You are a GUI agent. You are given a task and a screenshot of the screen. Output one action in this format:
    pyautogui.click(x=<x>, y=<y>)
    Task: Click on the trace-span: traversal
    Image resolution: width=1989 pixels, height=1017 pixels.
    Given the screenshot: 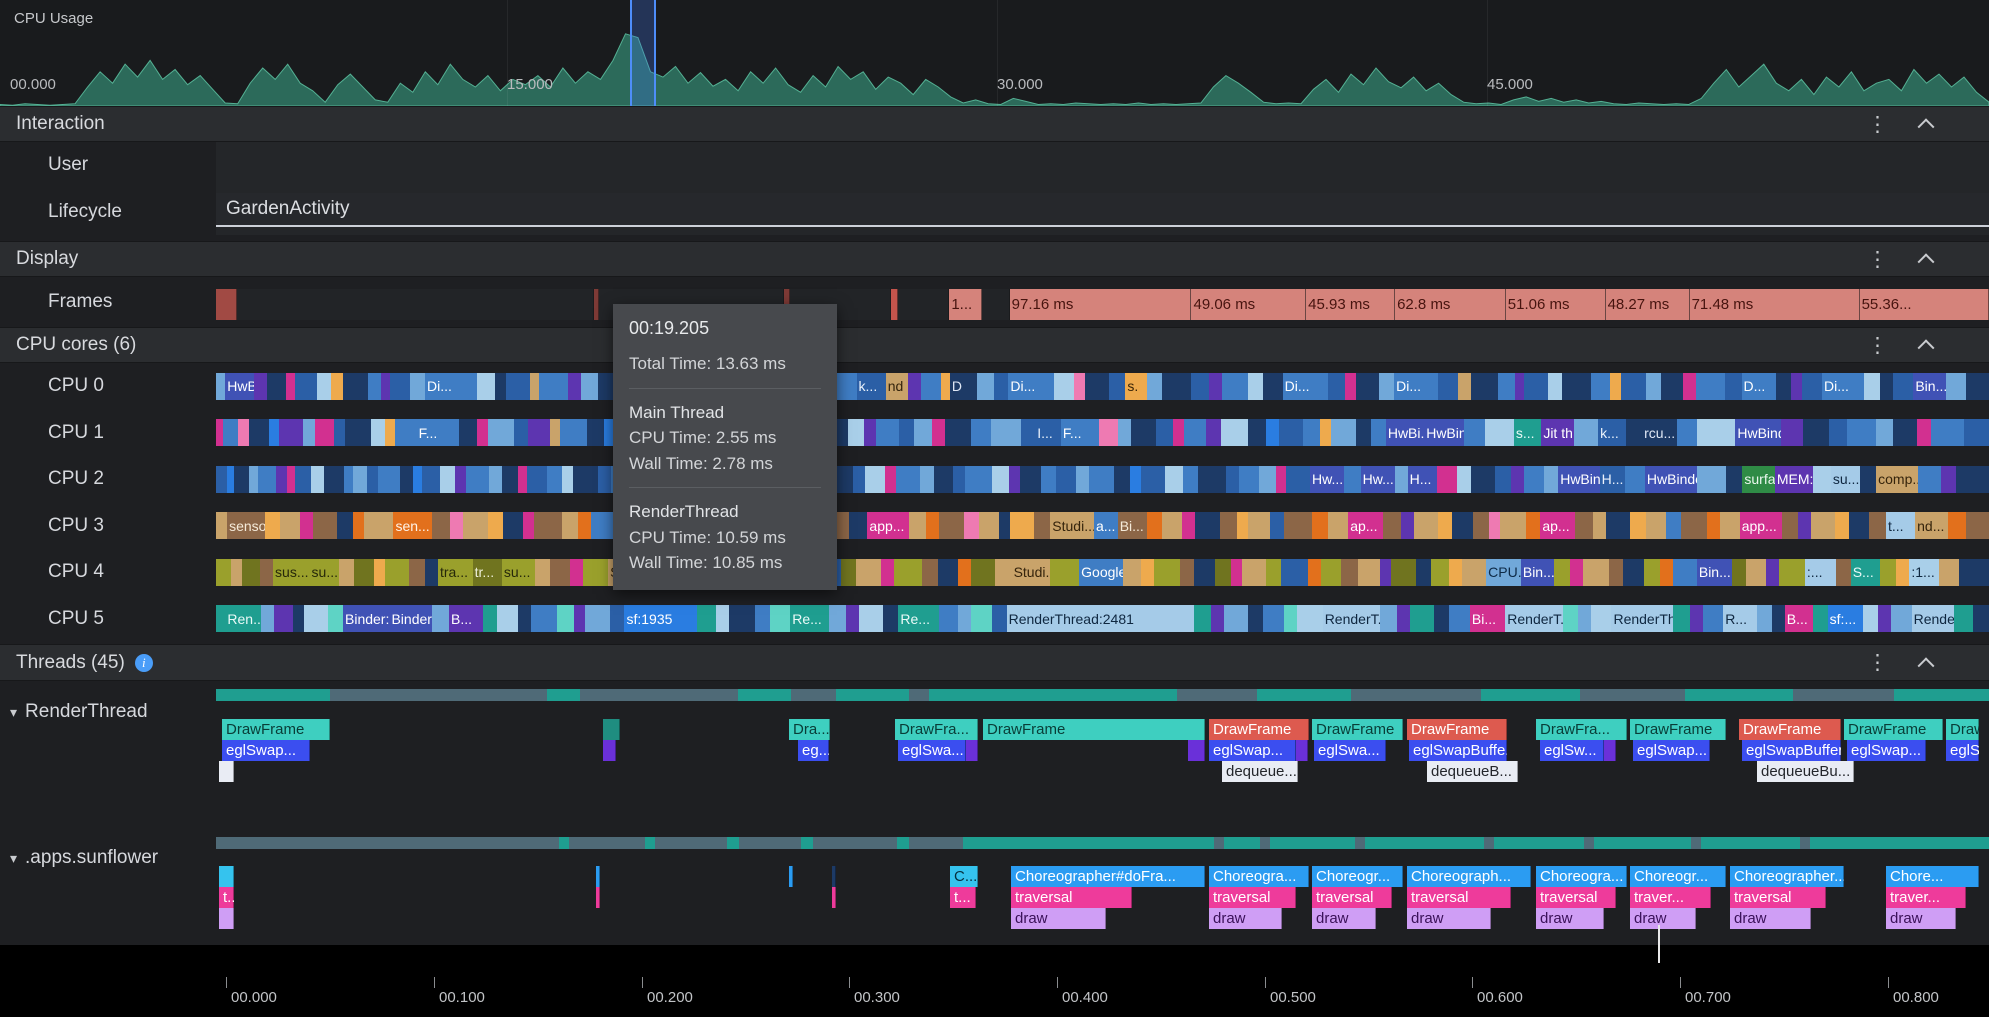 What is the action you would take?
    pyautogui.click(x=1459, y=897)
    